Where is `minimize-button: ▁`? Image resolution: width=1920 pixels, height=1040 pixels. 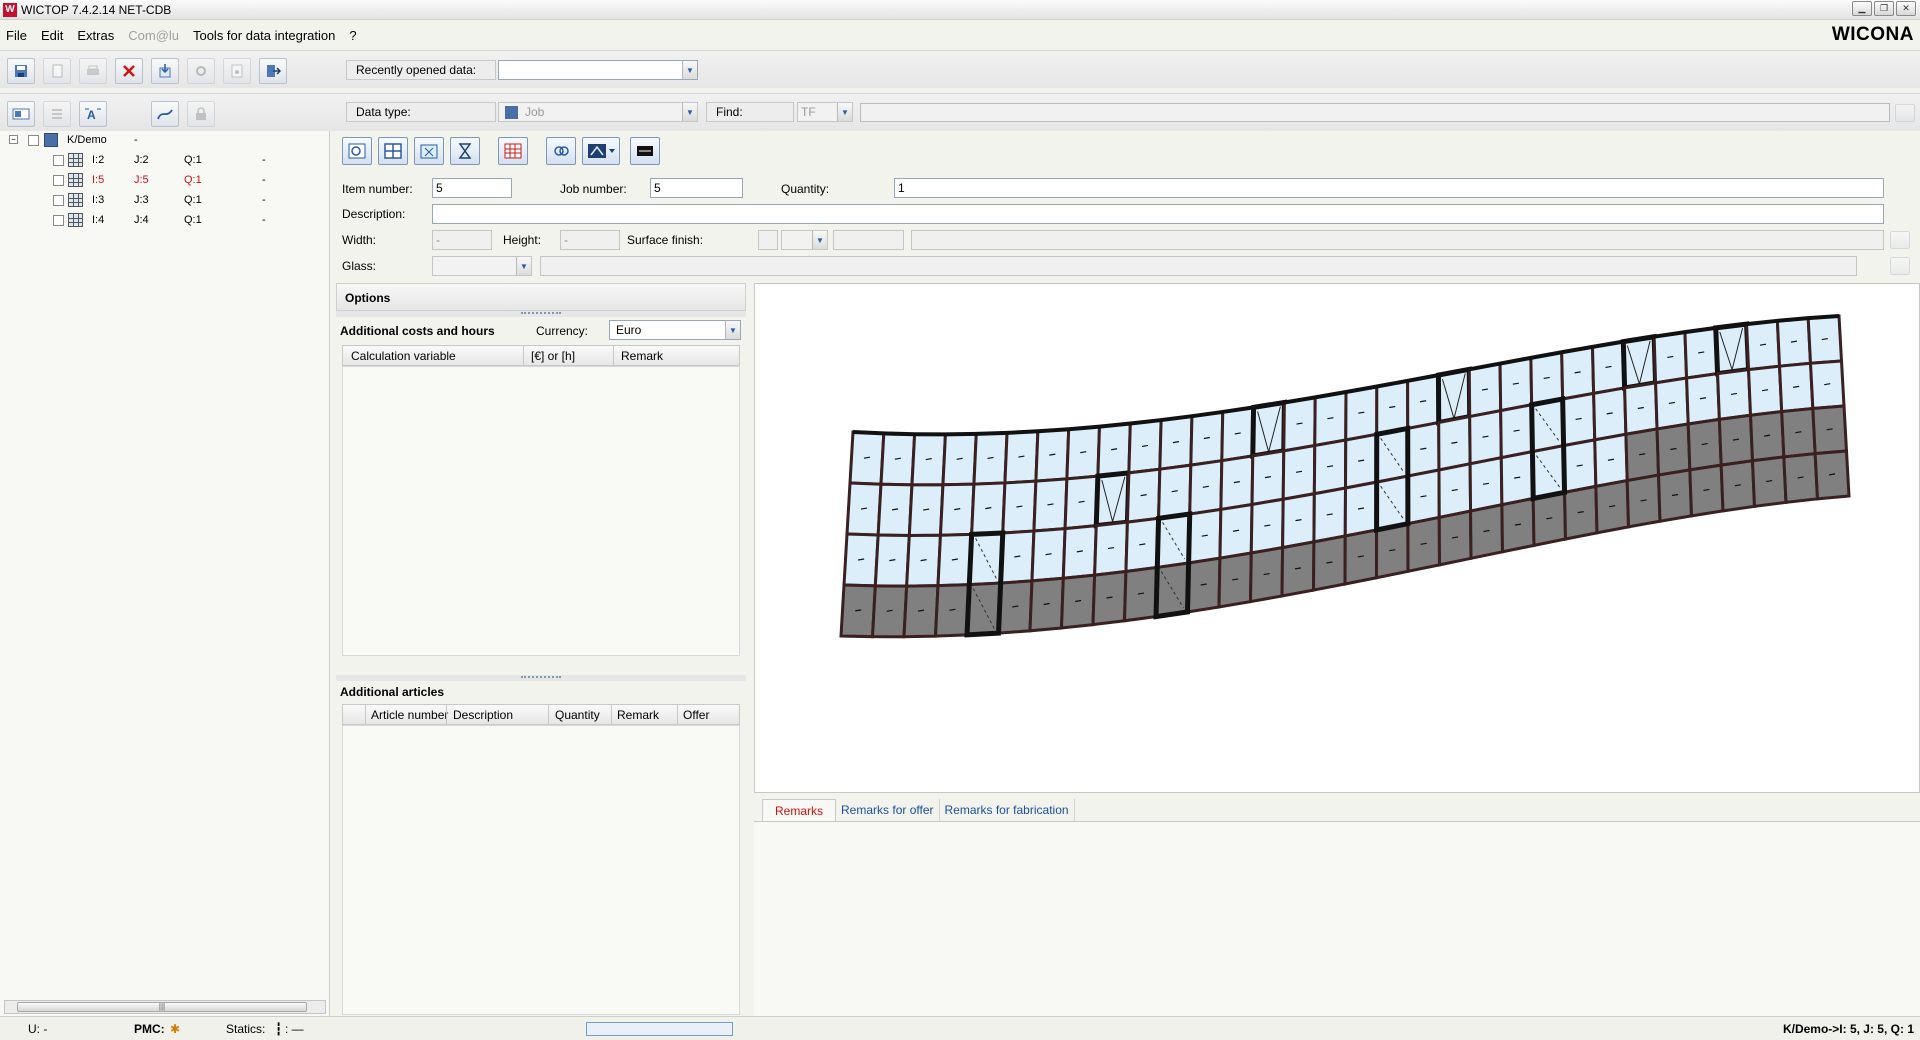
minimize-button: ▁ is located at coordinates (1862, 8).